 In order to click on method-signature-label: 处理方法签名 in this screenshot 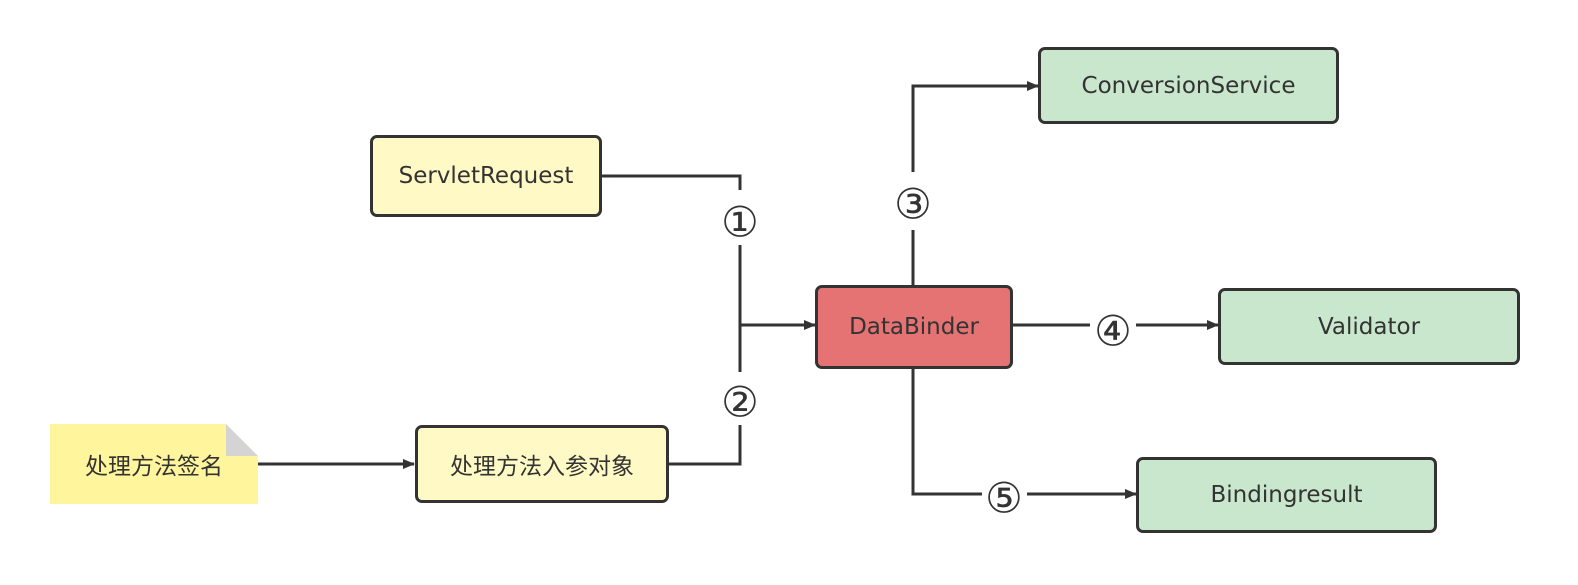, I will do `click(154, 467)`.